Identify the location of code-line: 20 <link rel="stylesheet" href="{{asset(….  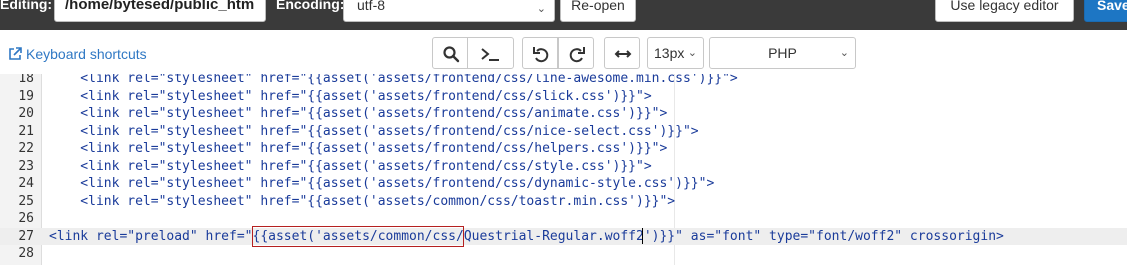
(563, 114).